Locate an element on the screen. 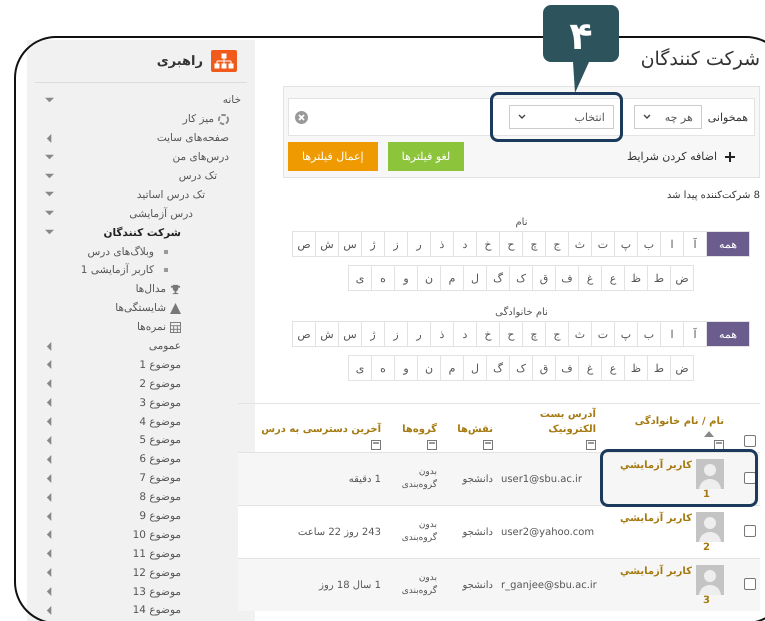 Image resolution: width=765 pixels, height=621 pixels. match-select: هر چه is located at coordinates (668, 117).